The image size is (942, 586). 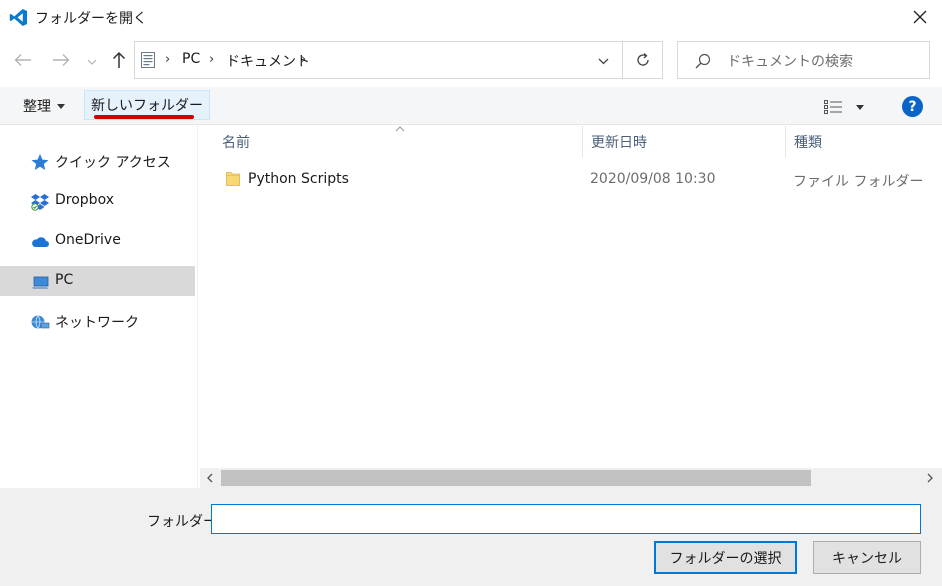 I want to click on search-box: ドキュメントの検索, so click(x=803, y=60).